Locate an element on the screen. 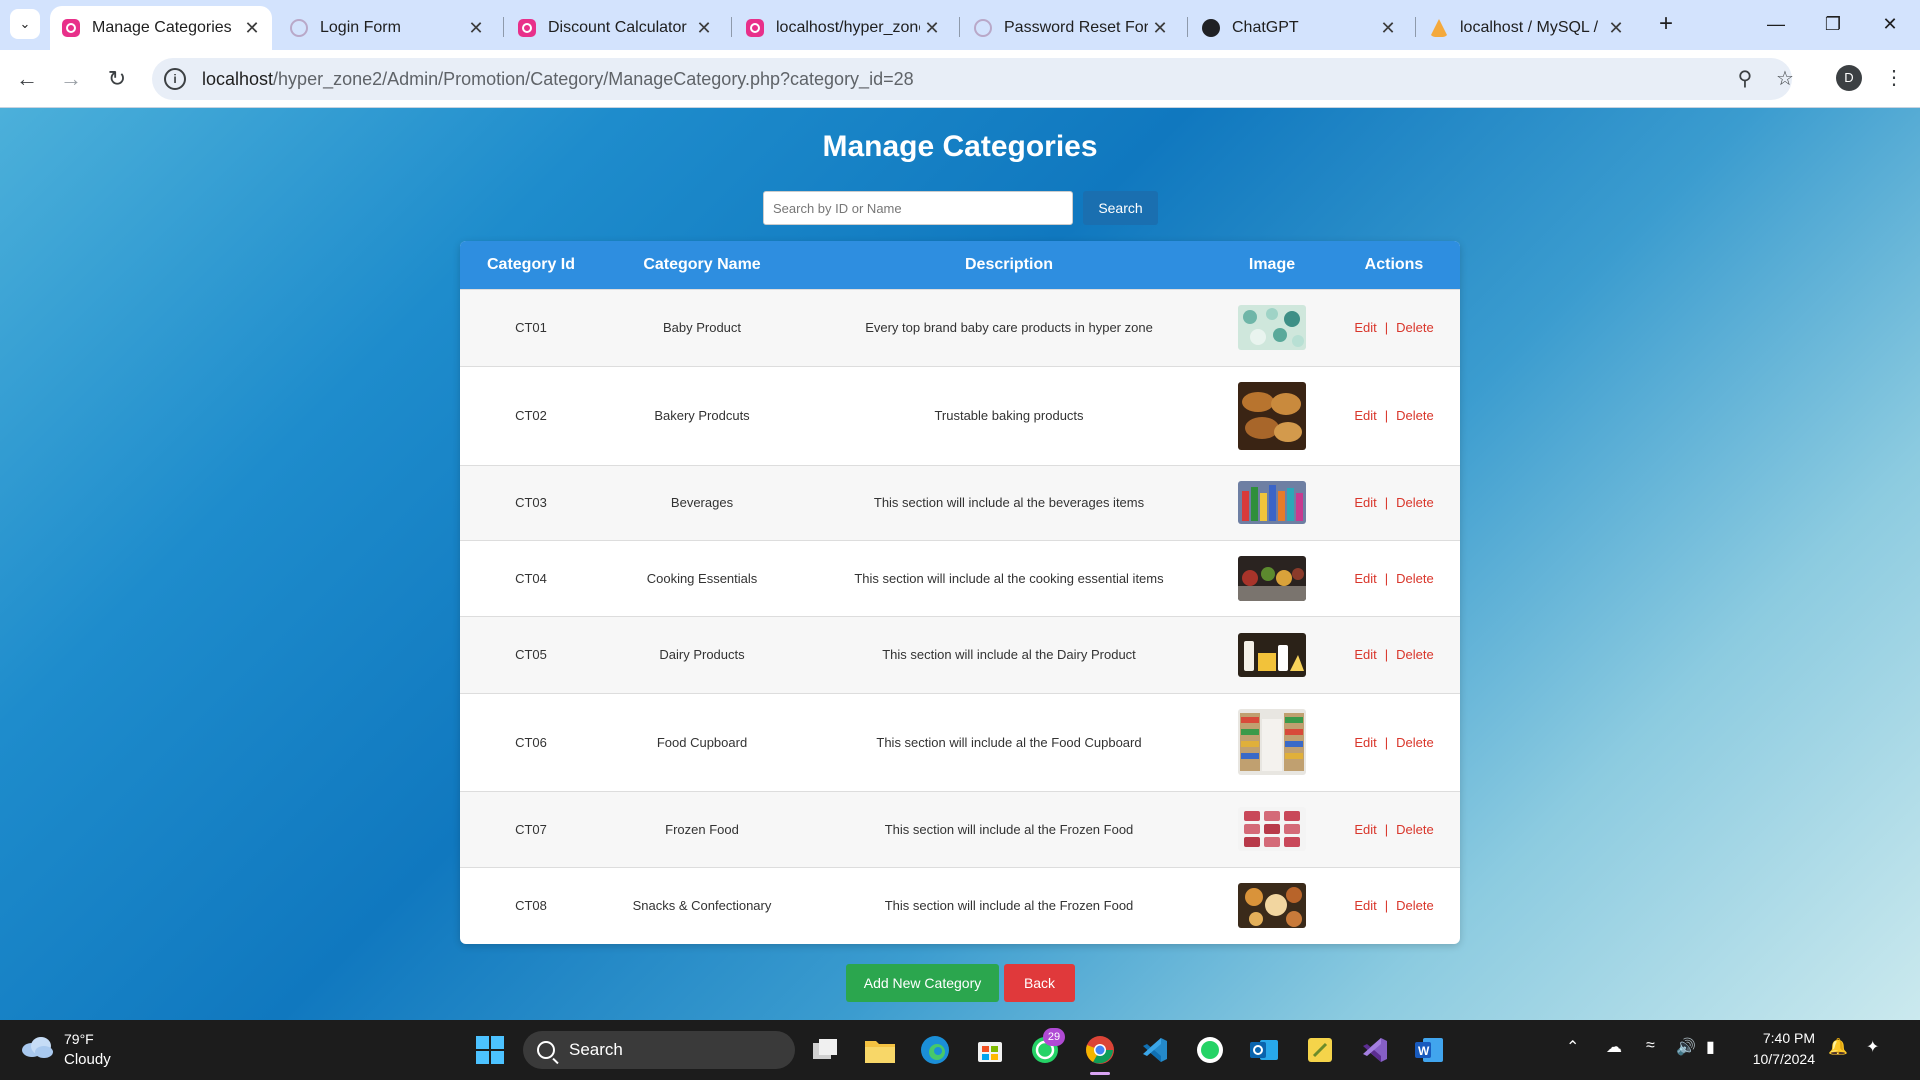  tab-manage-categories: Manage Categories ✕ is located at coordinates (161, 28).